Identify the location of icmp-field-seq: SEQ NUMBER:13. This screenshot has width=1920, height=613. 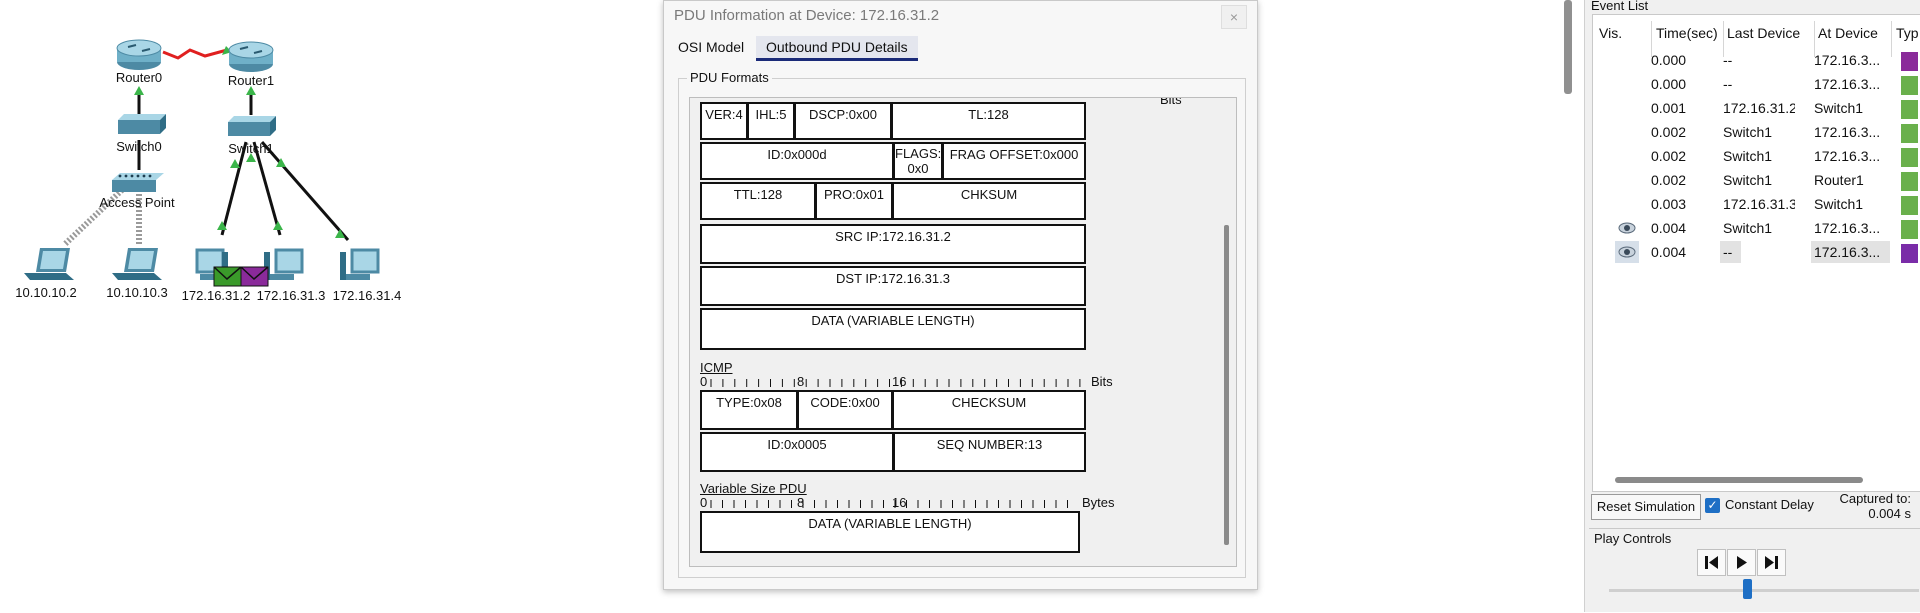
(989, 452).